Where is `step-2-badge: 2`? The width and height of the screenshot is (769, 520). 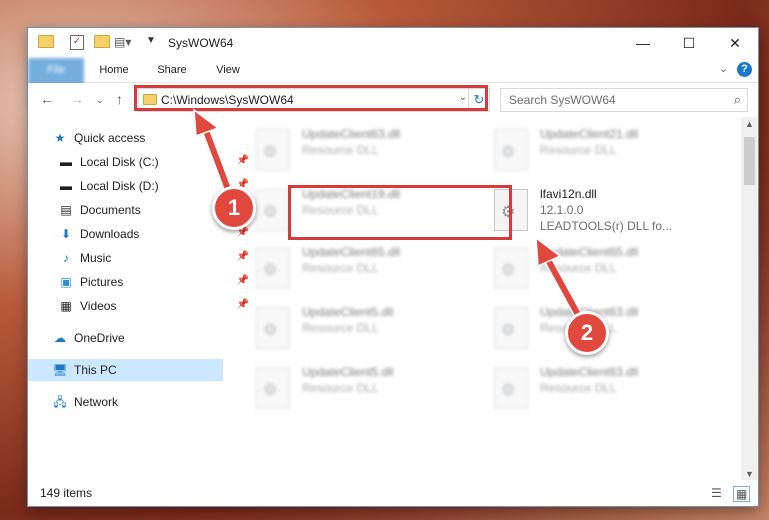
step-2-badge: 2 is located at coordinates (587, 333).